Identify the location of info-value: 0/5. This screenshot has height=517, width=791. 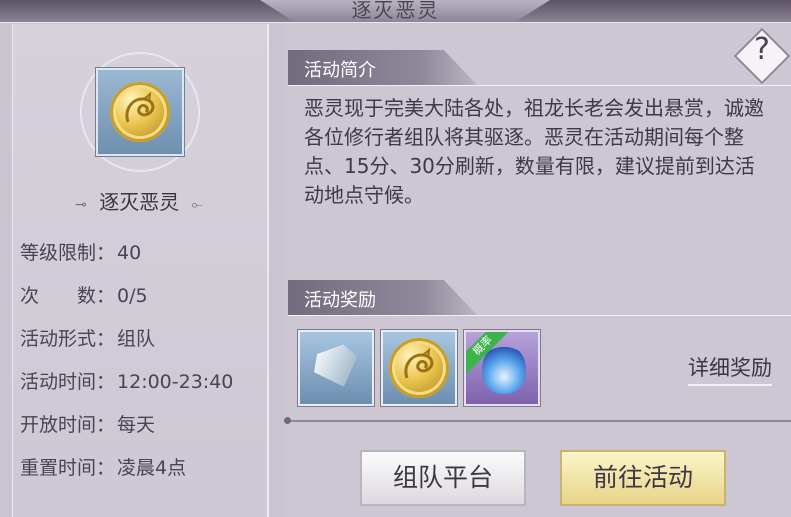
(132, 296).